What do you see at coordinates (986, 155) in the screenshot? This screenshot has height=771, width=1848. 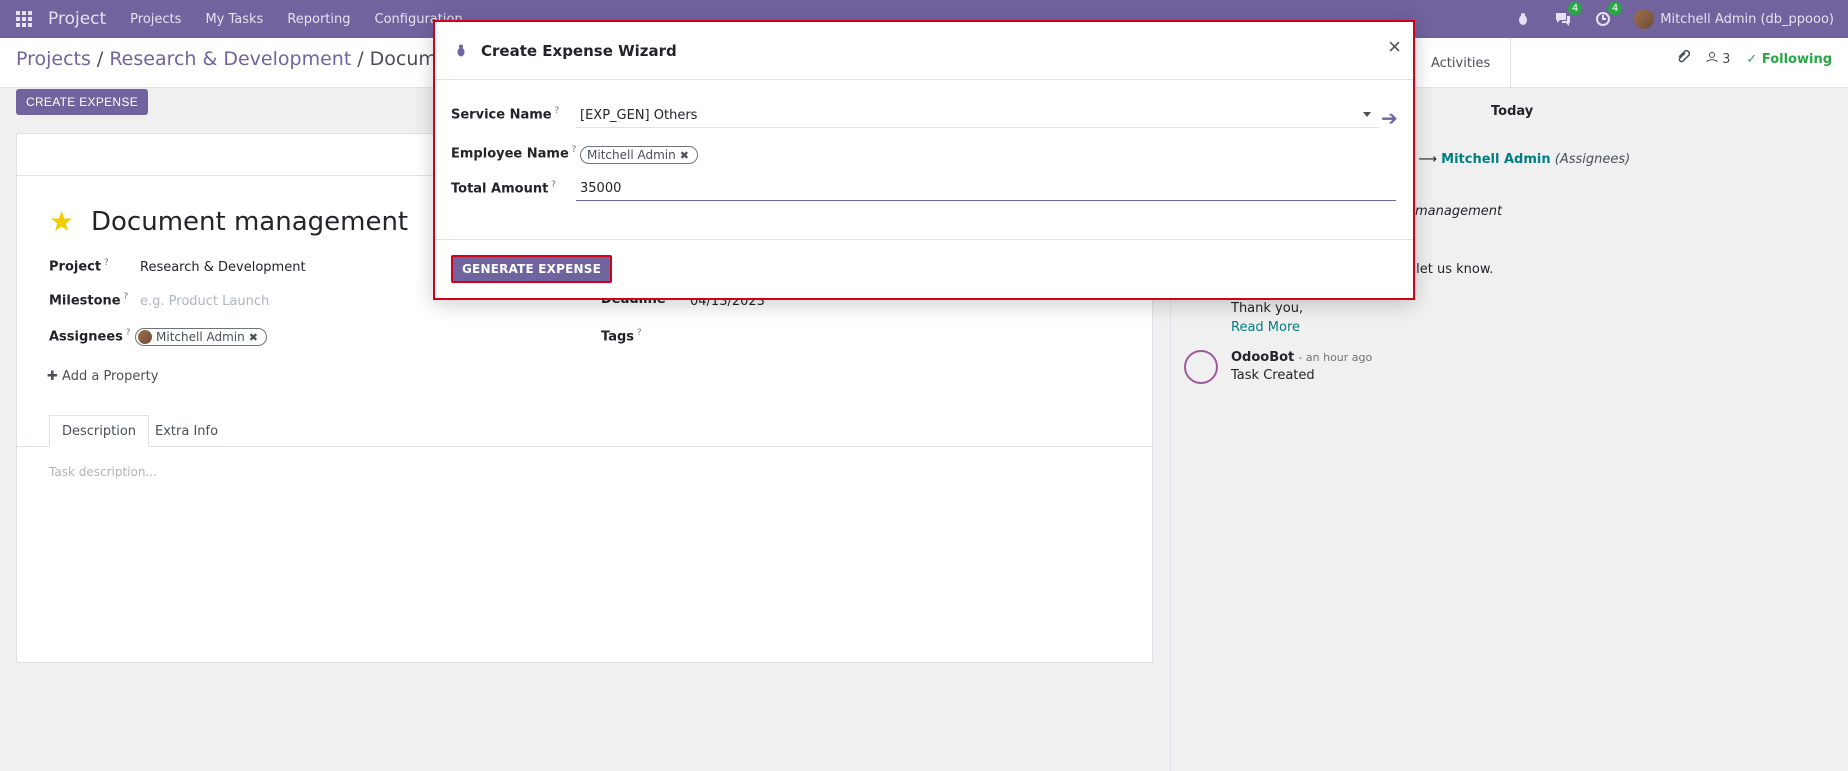 I see `employee-name-field: Mitchell Admin ✖` at bounding box center [986, 155].